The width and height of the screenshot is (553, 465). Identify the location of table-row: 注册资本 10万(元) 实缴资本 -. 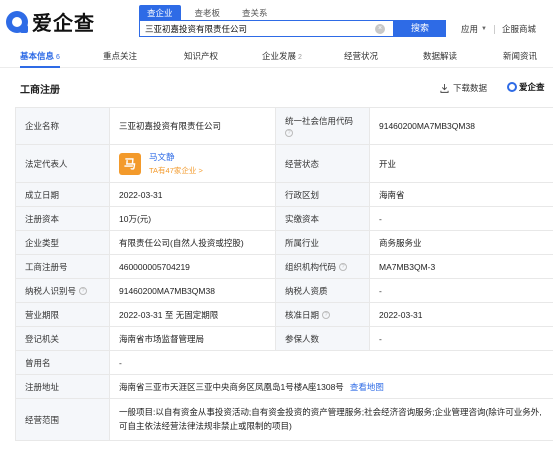
(284, 218).